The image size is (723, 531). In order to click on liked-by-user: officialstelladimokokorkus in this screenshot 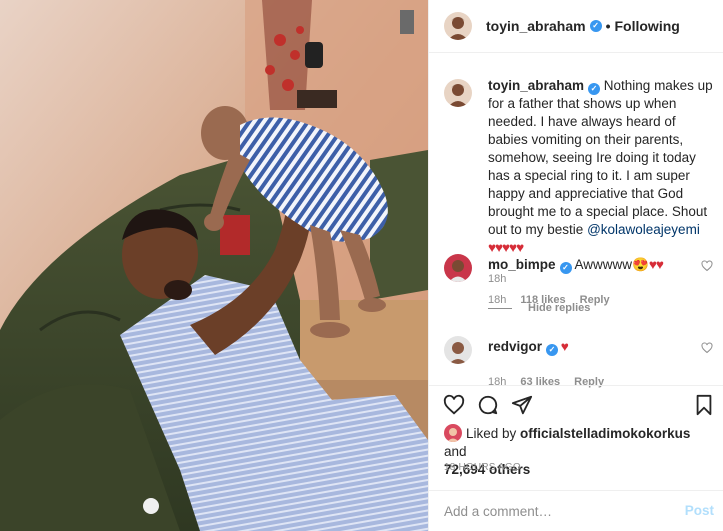, I will do `click(605, 433)`.